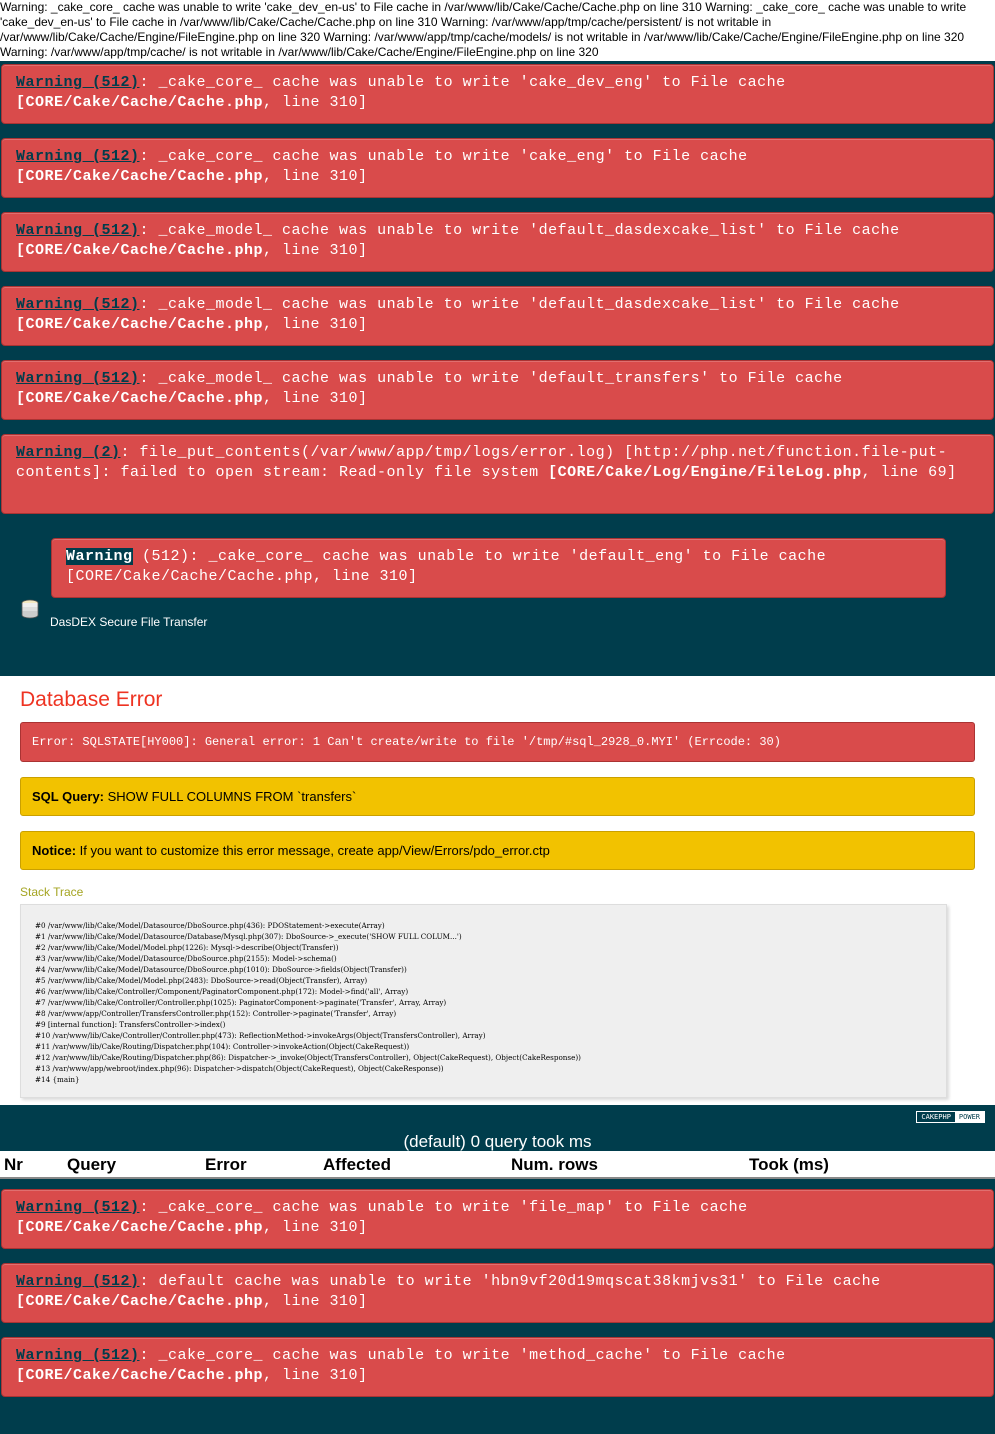 The height and width of the screenshot is (1434, 995). What do you see at coordinates (128, 622) in the screenshot?
I see `site-title-link: DasDEX Secure File Transfer` at bounding box center [128, 622].